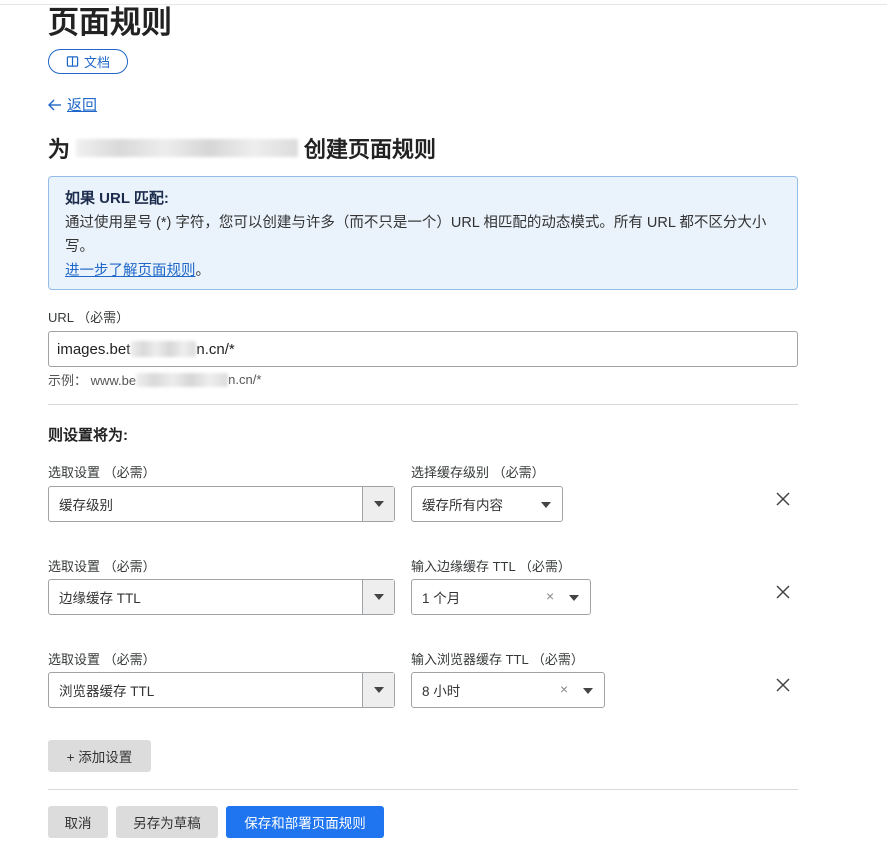 Image resolution: width=887 pixels, height=859 pixels. Describe the element at coordinates (423, 349) in the screenshot. I see `url-input: images.bet n.cn/*` at that location.